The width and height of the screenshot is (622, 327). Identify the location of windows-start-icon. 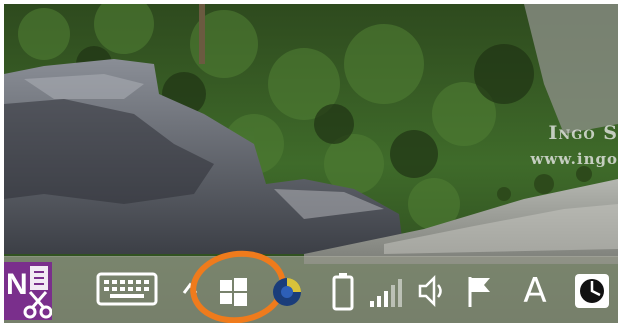
(233, 292).